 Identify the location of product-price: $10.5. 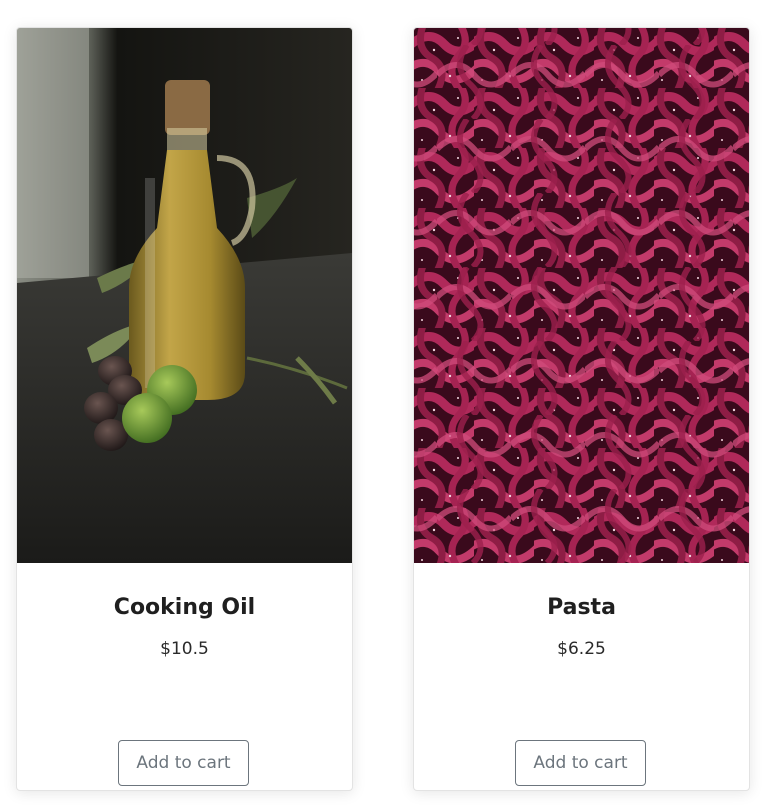
(184, 649).